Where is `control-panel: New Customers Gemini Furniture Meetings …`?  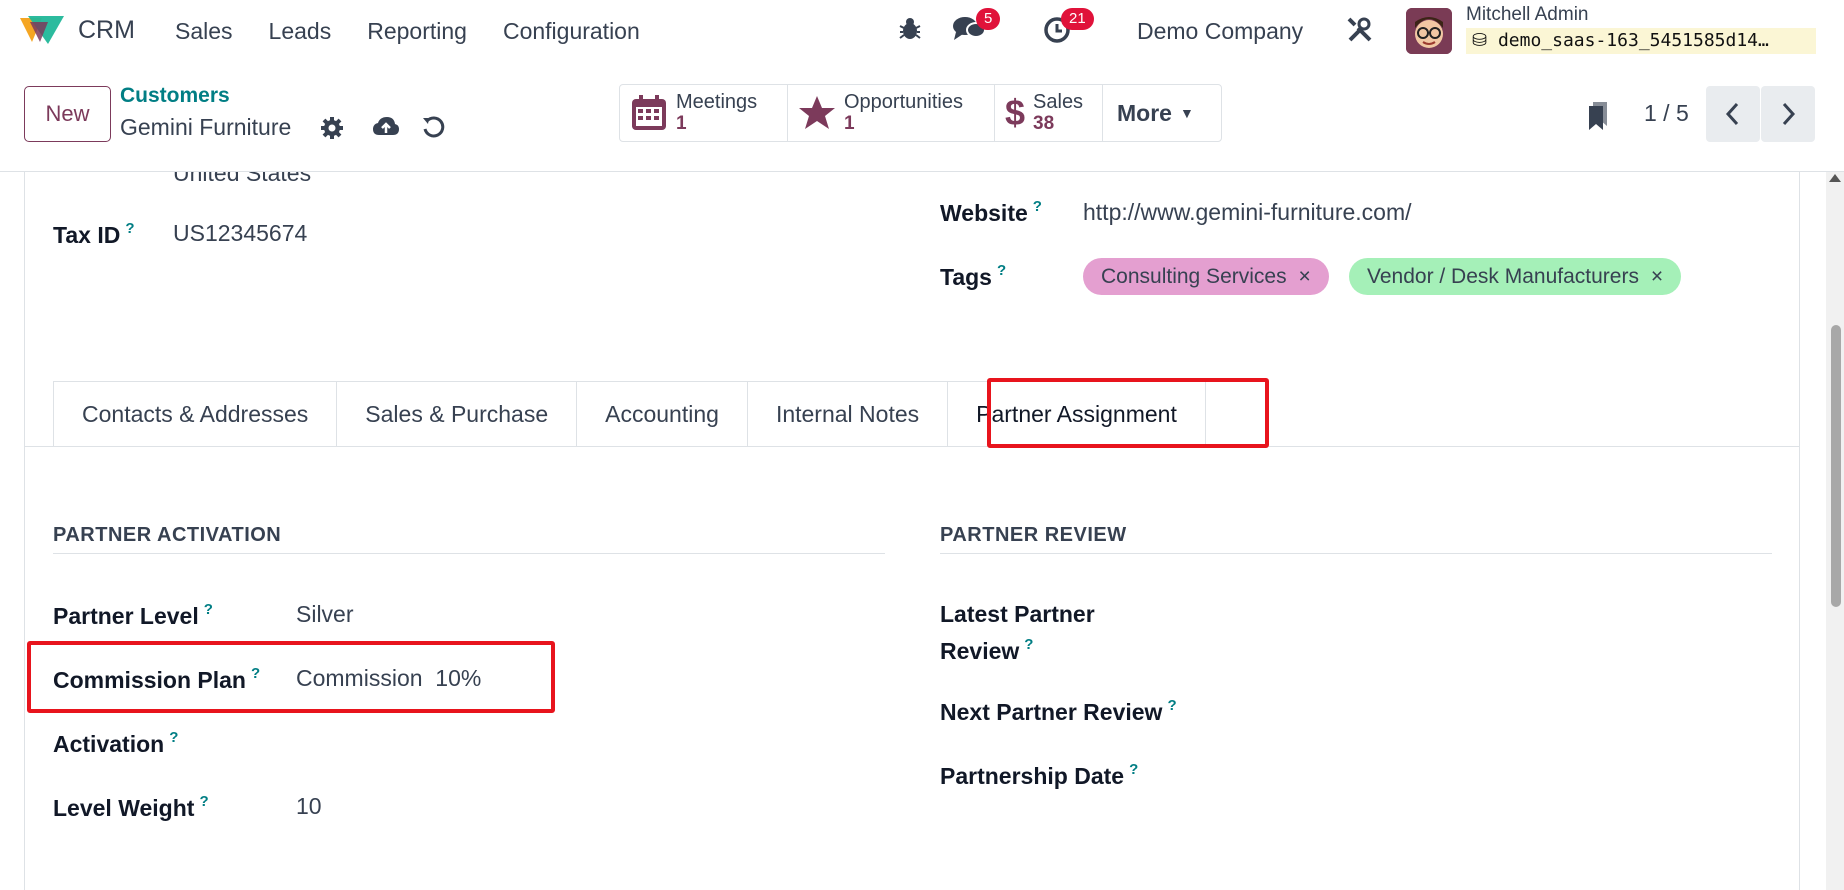 control-panel: New Customers Gemini Furniture Meetings … is located at coordinates (922, 116).